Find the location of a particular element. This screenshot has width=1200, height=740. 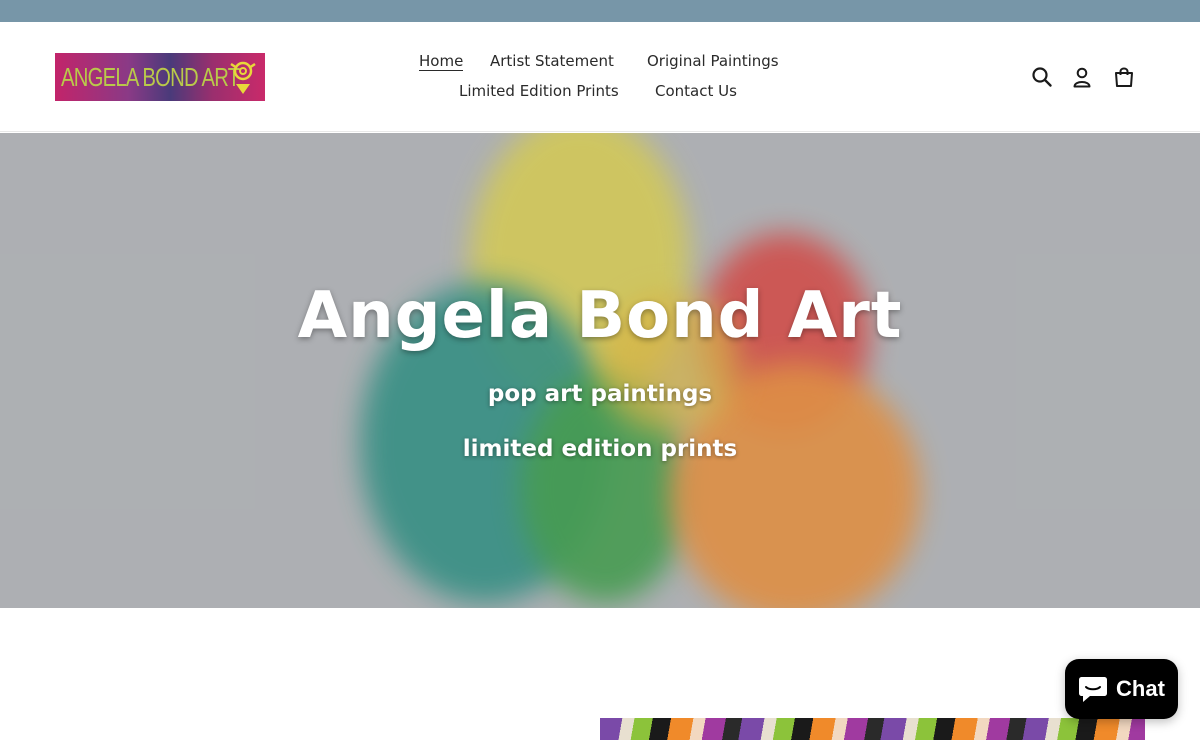

nav-link-home: Home is located at coordinates (441, 61).